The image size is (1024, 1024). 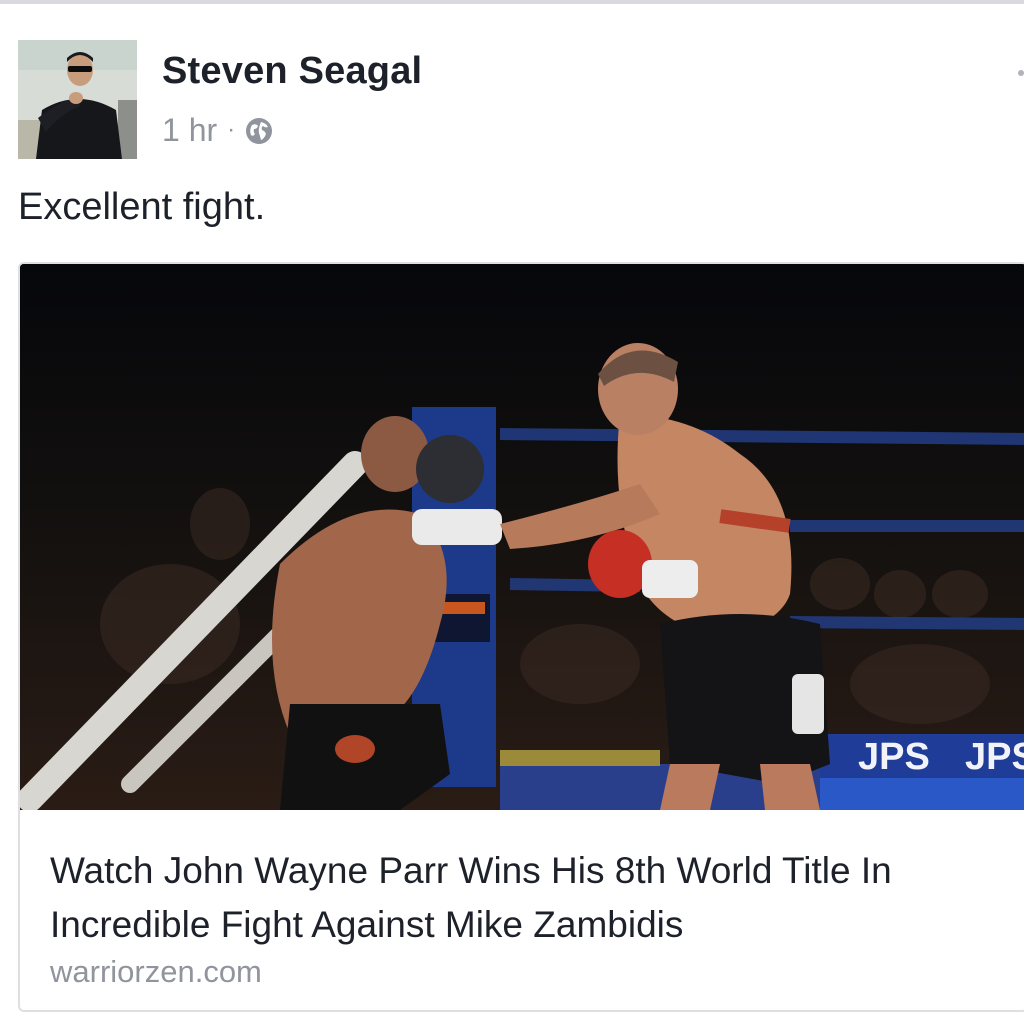 I want to click on post-meta: 1 hr ·, so click(x=217, y=130).